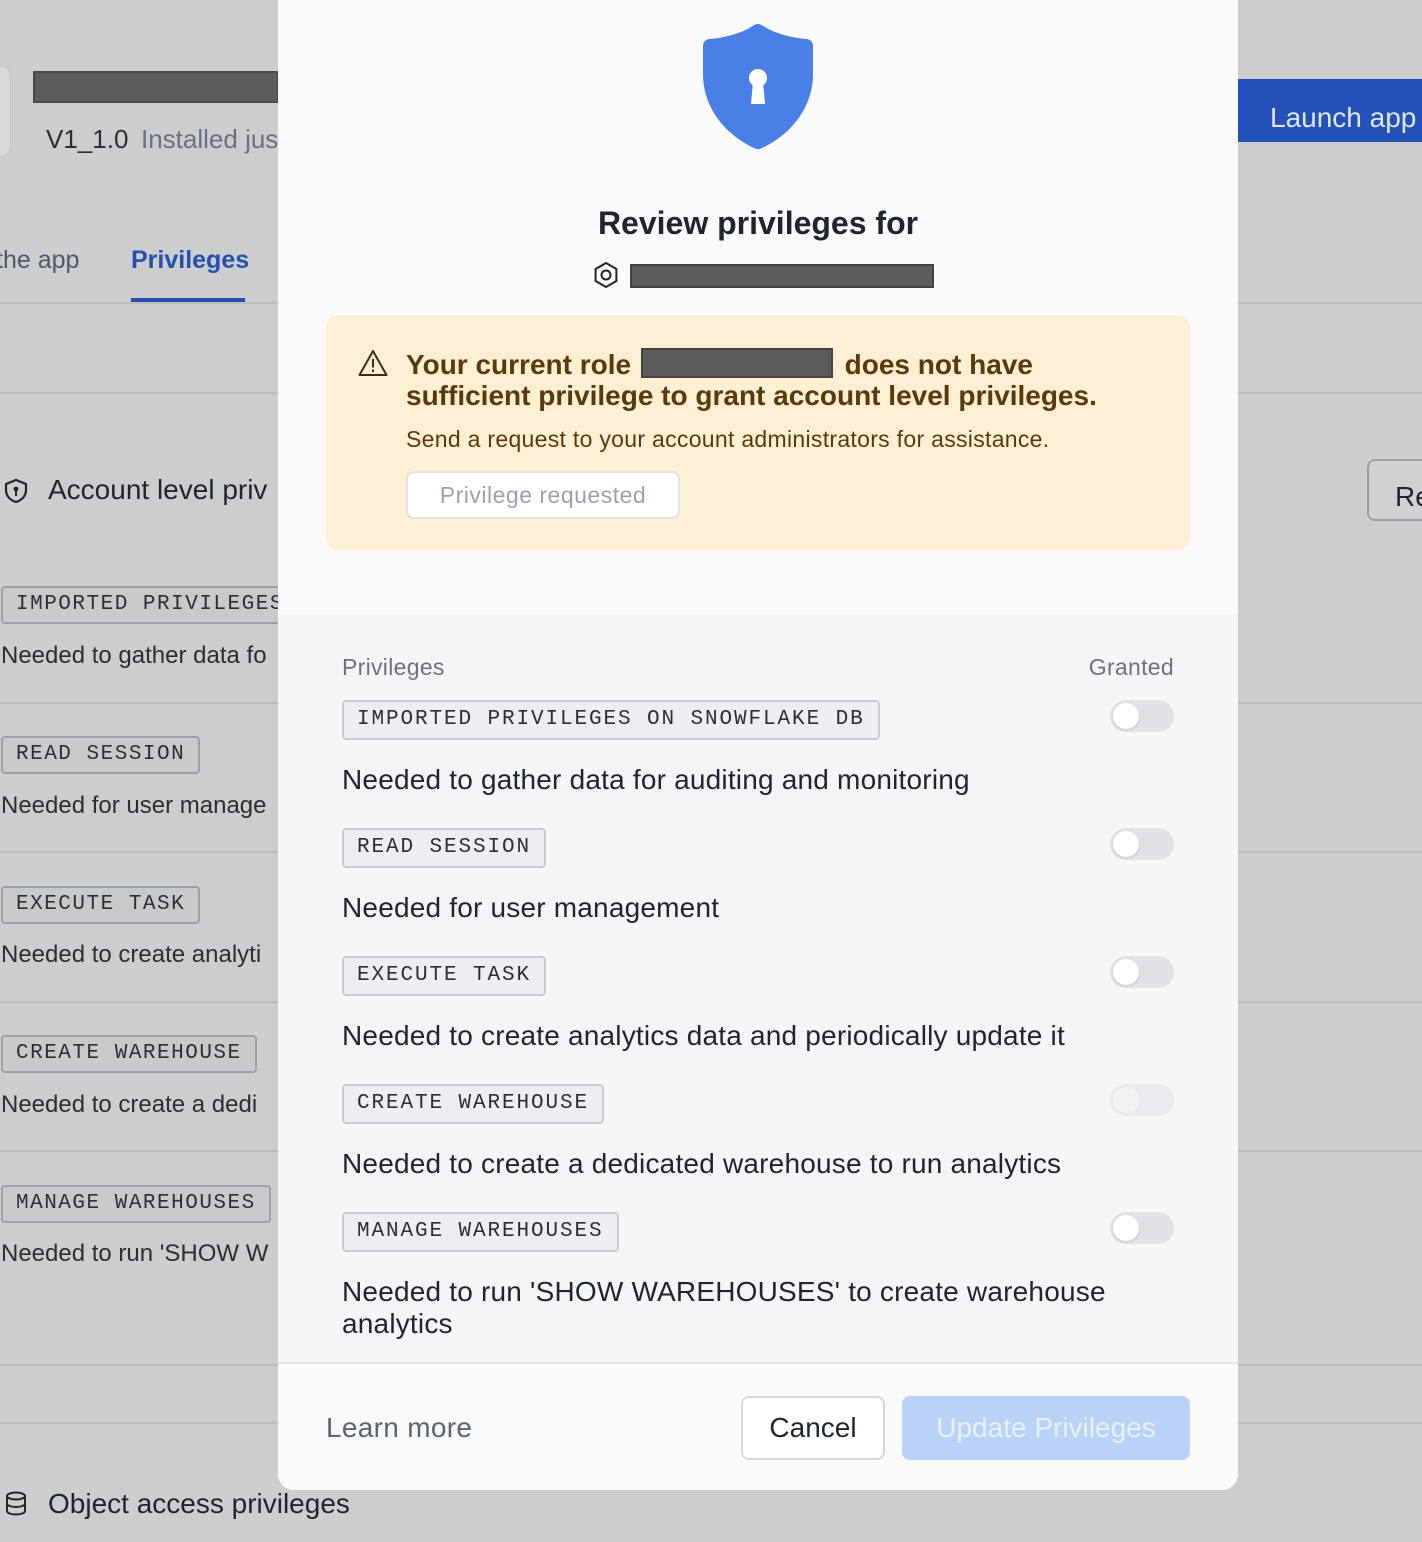 Image resolution: width=1422 pixels, height=1542 pixels. Describe the element at coordinates (199, 1503) in the screenshot. I see `object-access-privileges-heading: Object access privileges` at that location.